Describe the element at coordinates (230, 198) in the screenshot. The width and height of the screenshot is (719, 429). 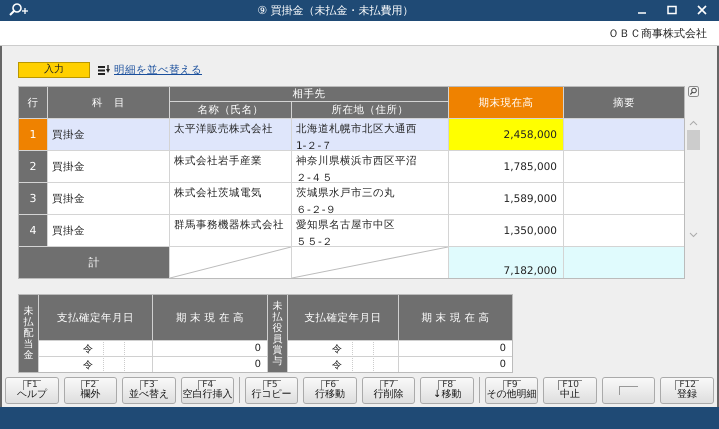
I see `table-cell: 株式会社茨城電気` at that location.